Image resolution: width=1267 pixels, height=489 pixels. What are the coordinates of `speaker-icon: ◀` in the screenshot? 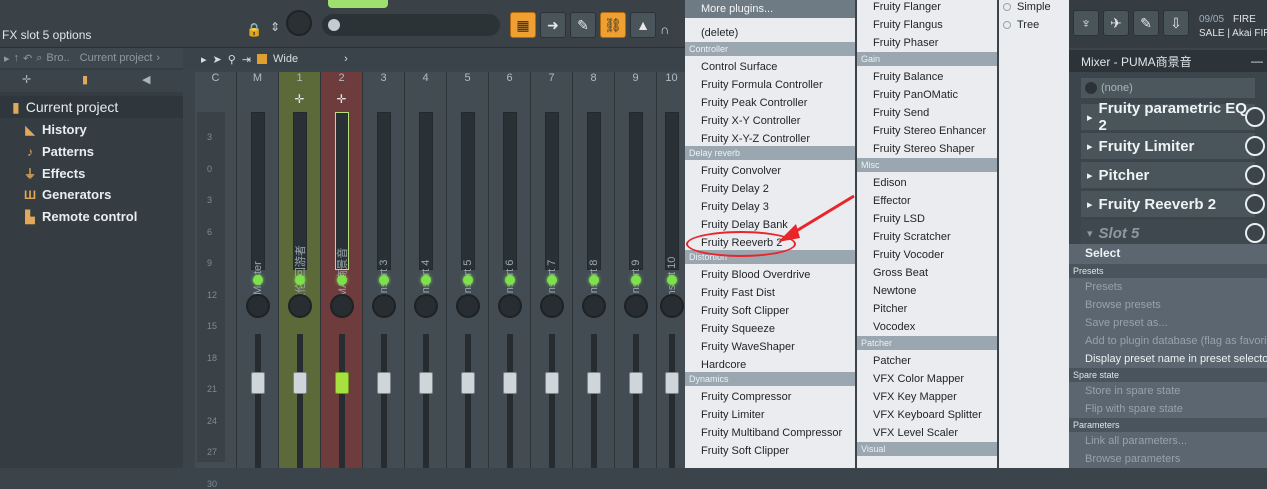 It's located at (146, 79).